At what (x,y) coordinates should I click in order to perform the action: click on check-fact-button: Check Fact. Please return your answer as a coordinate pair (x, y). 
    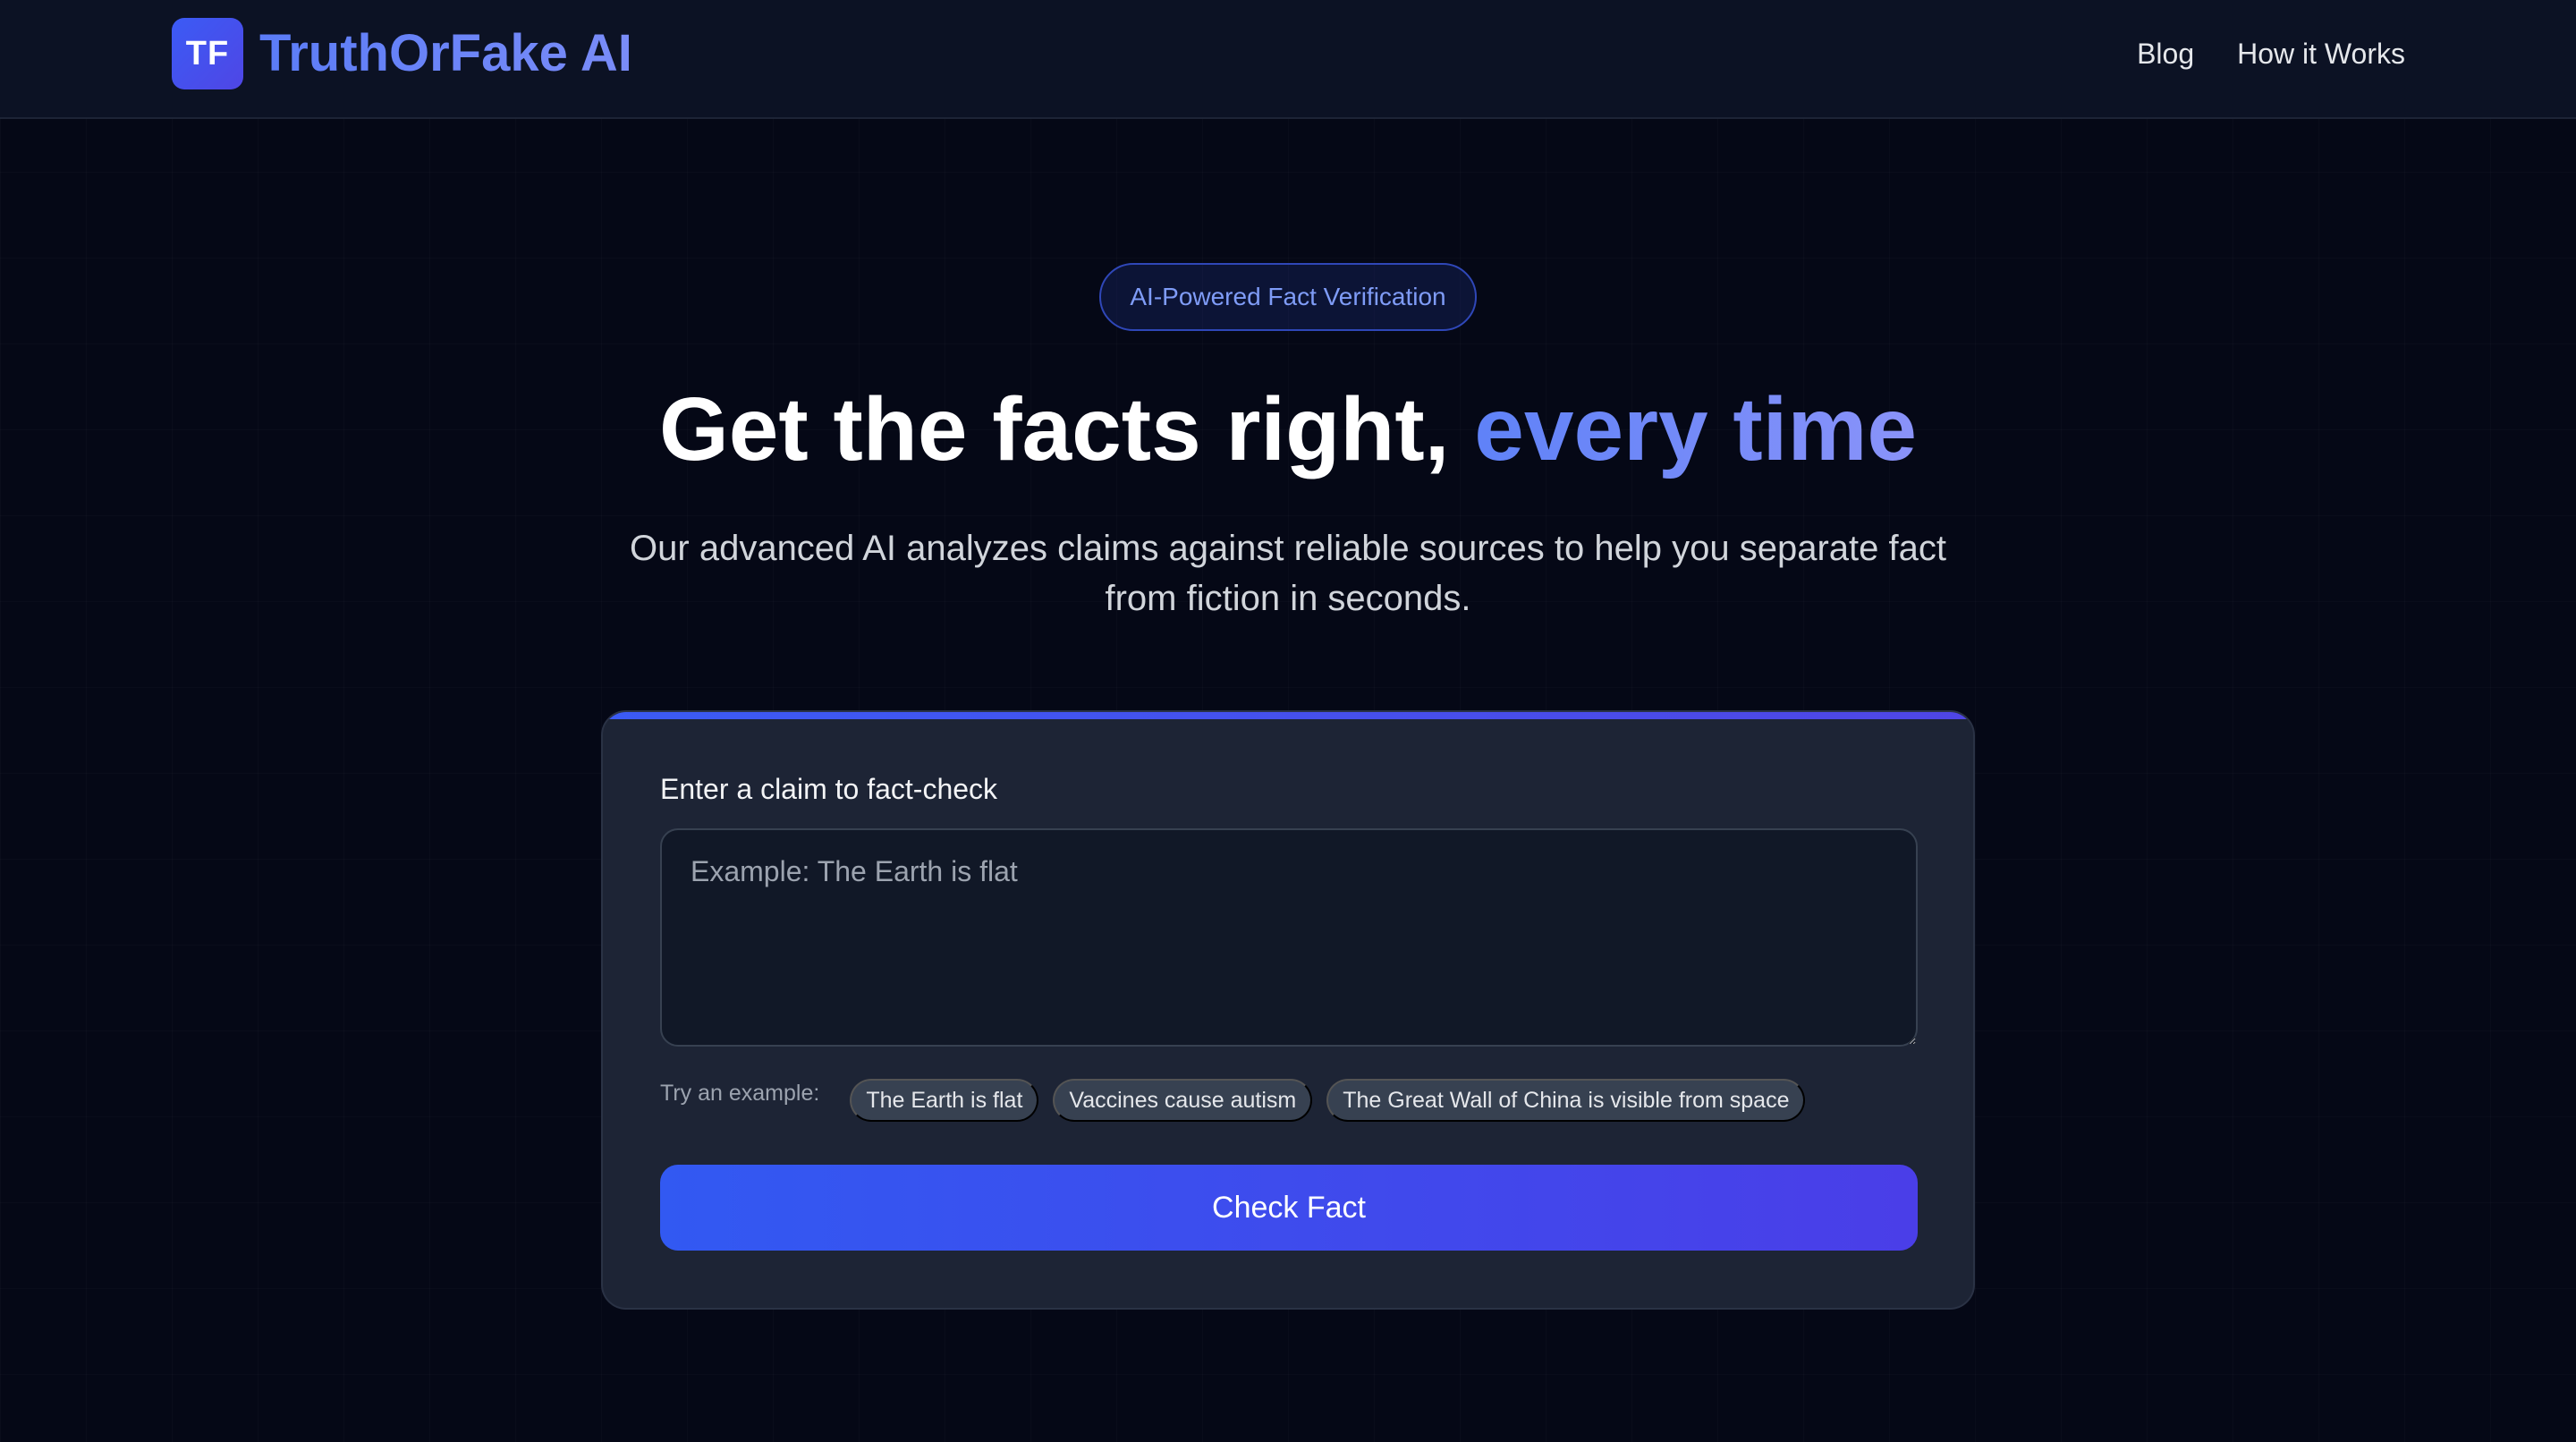
    Looking at the image, I should click on (1289, 1208).